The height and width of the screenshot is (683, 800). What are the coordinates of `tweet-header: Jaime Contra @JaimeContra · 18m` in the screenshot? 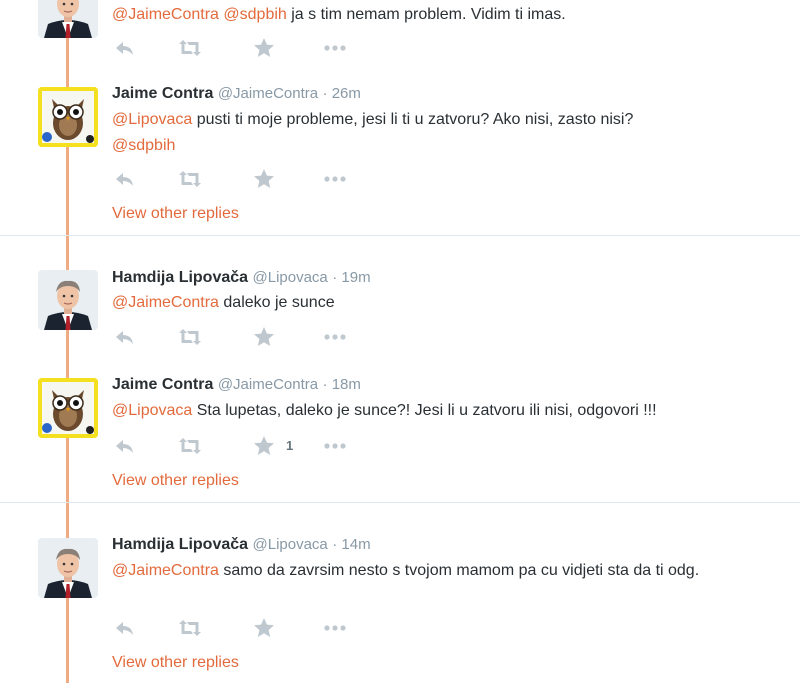 It's located at (236, 385).